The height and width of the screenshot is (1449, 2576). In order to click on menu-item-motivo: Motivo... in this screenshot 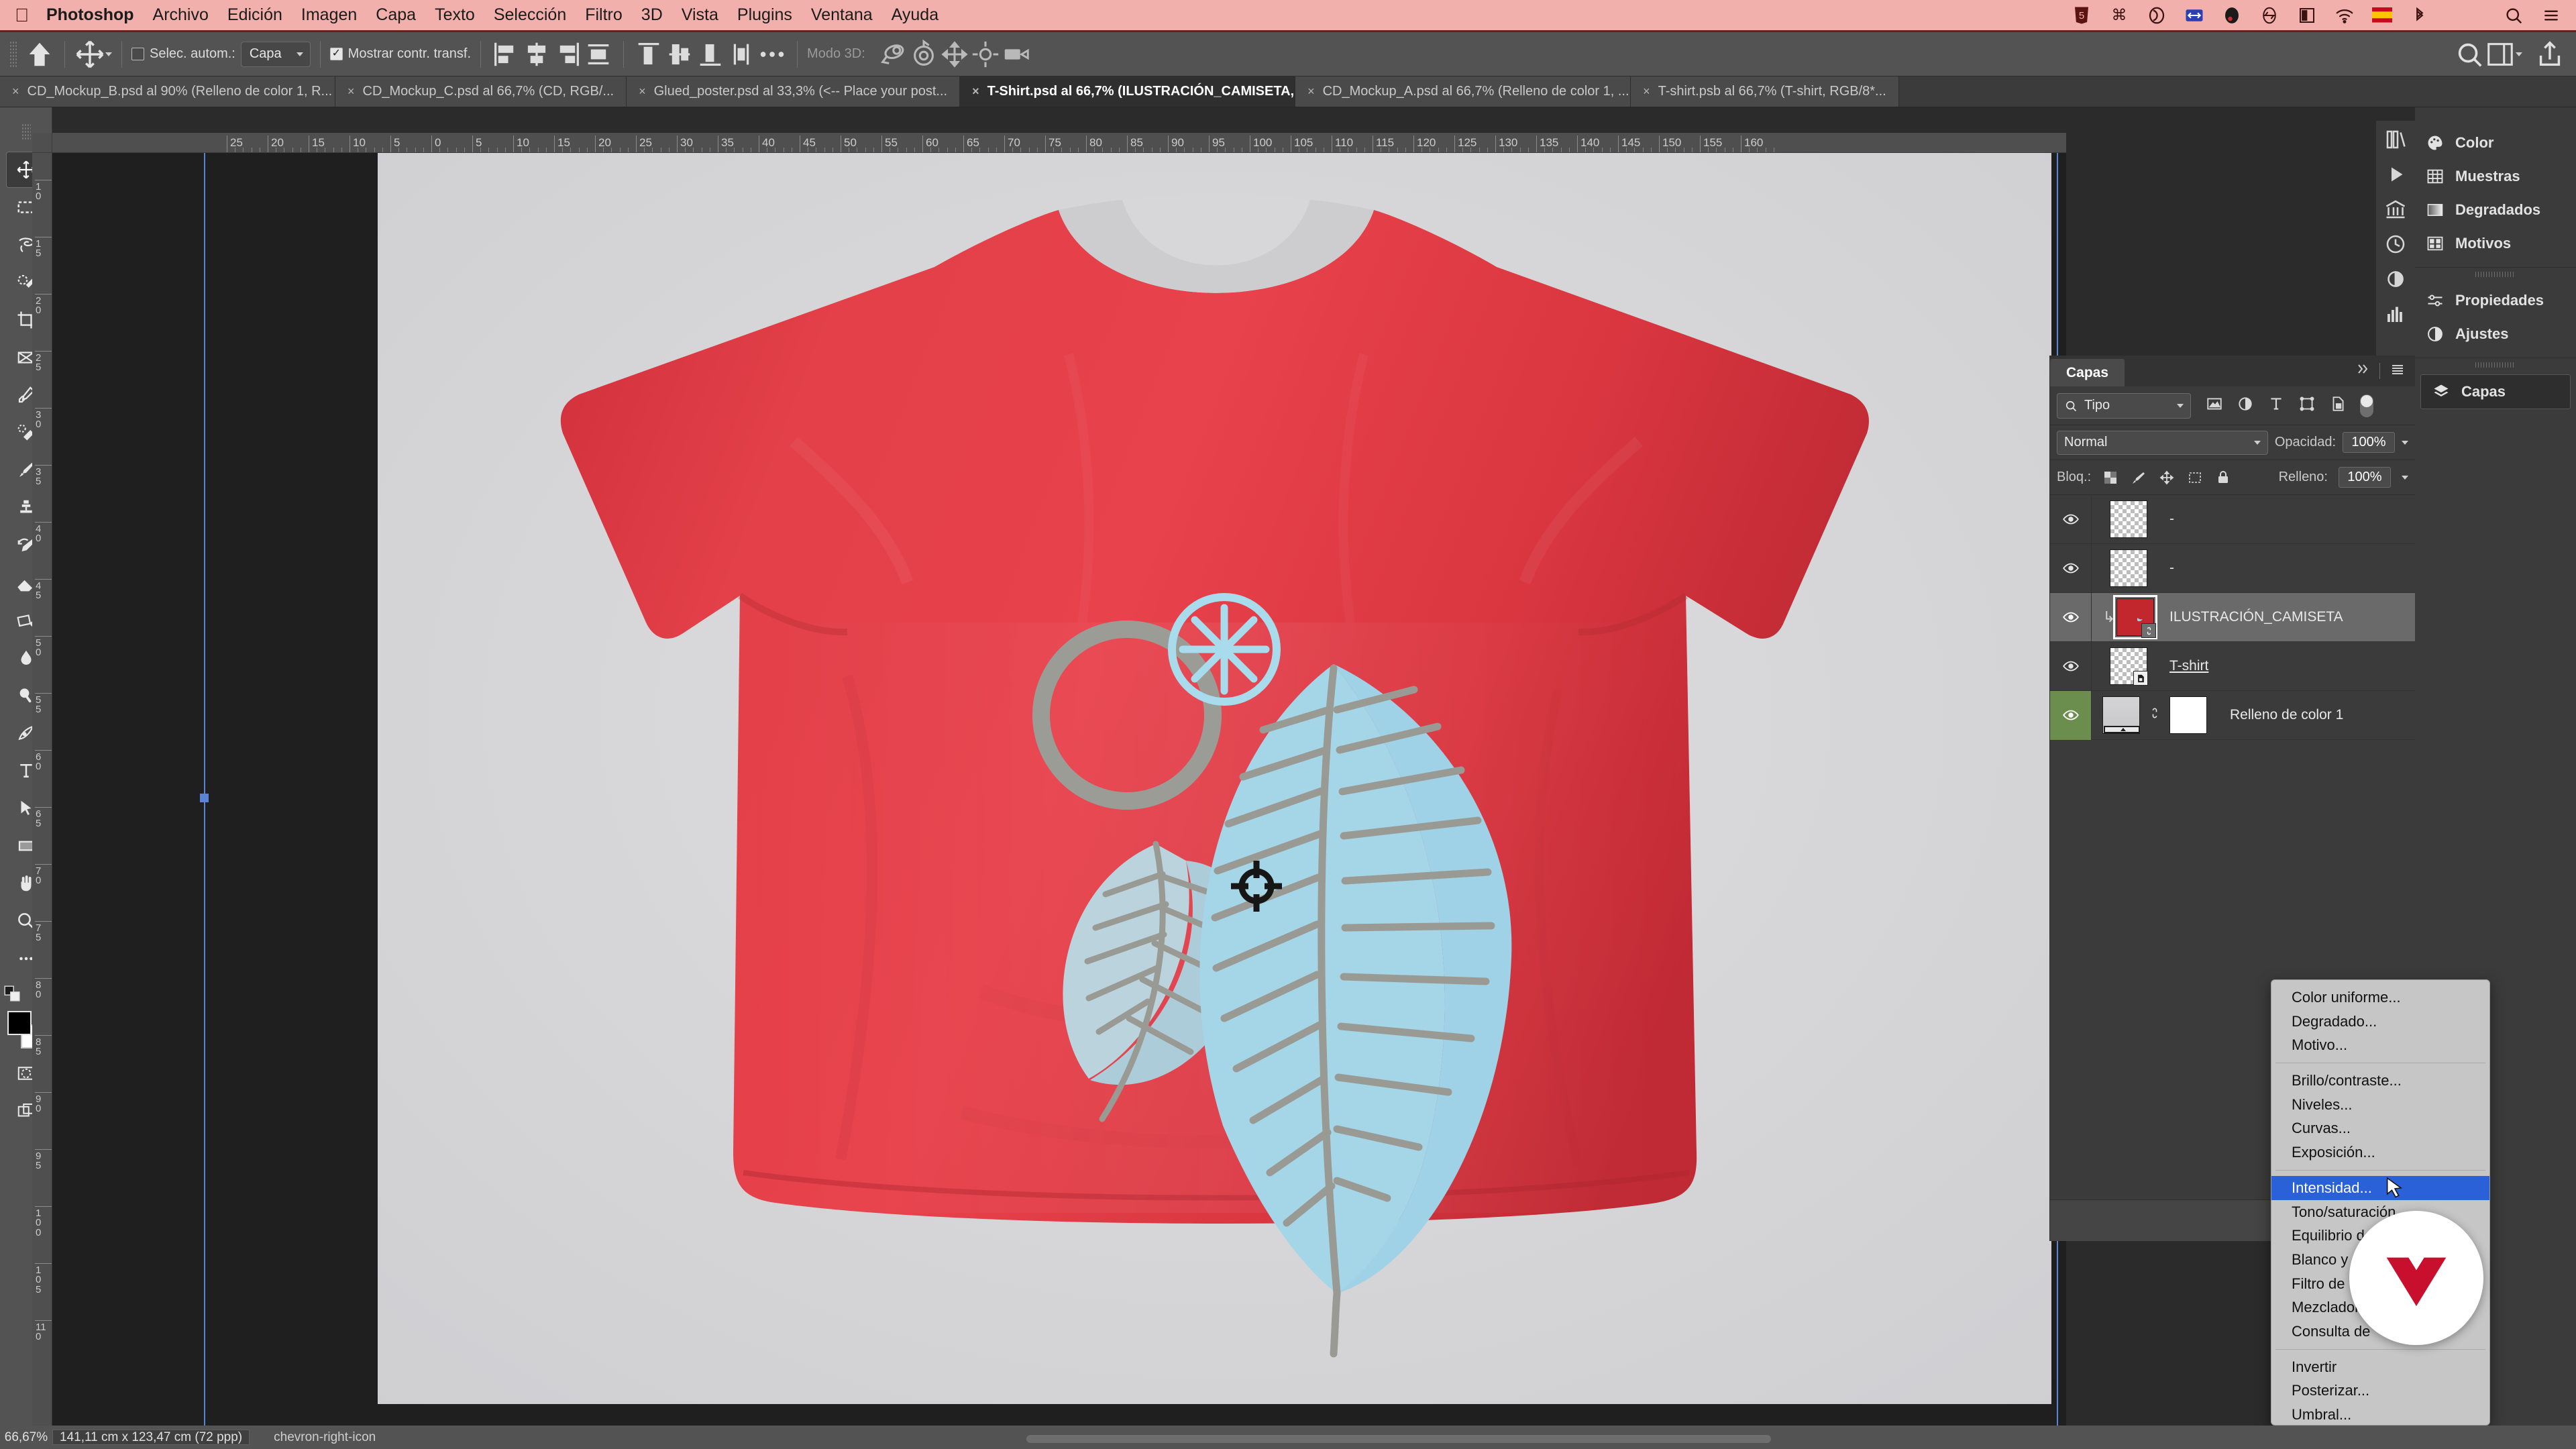, I will do `click(2380, 1045)`.